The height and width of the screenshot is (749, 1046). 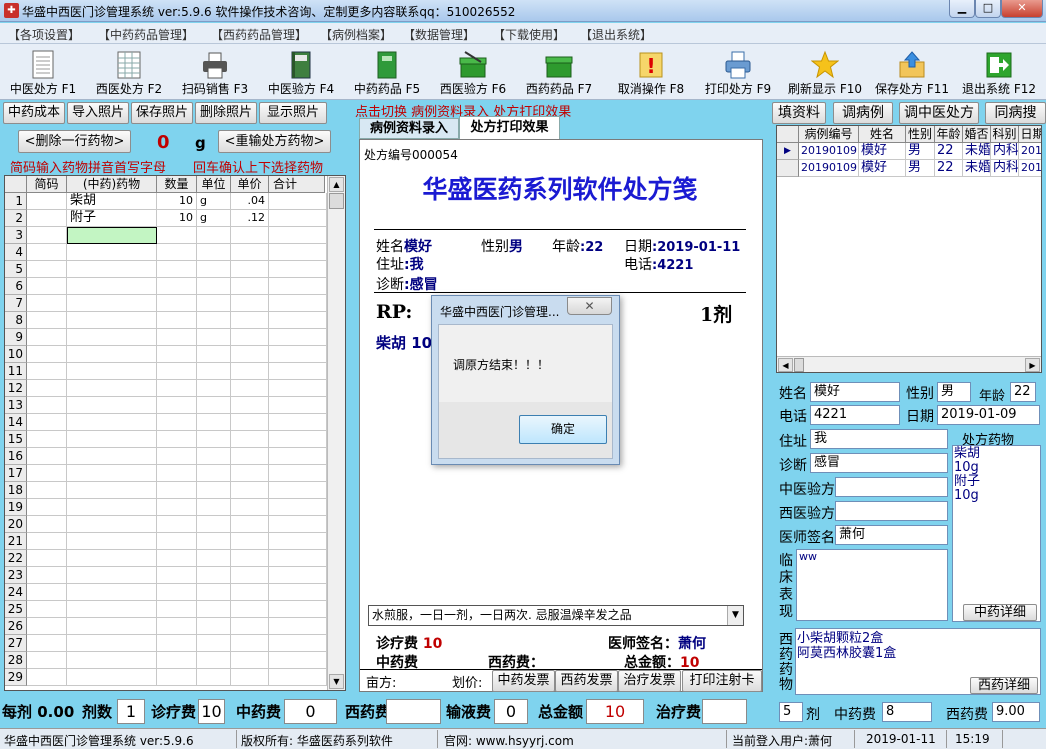 I want to click on case-cell: 201, so click(x=1030, y=151).